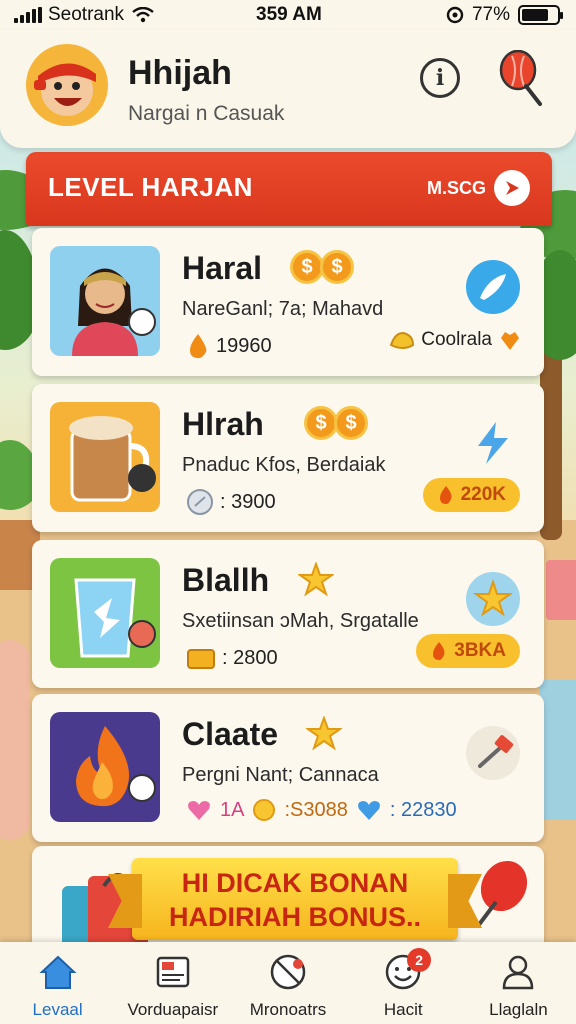 The image size is (576, 1024). I want to click on gold-nugget-icon, so click(402, 340).